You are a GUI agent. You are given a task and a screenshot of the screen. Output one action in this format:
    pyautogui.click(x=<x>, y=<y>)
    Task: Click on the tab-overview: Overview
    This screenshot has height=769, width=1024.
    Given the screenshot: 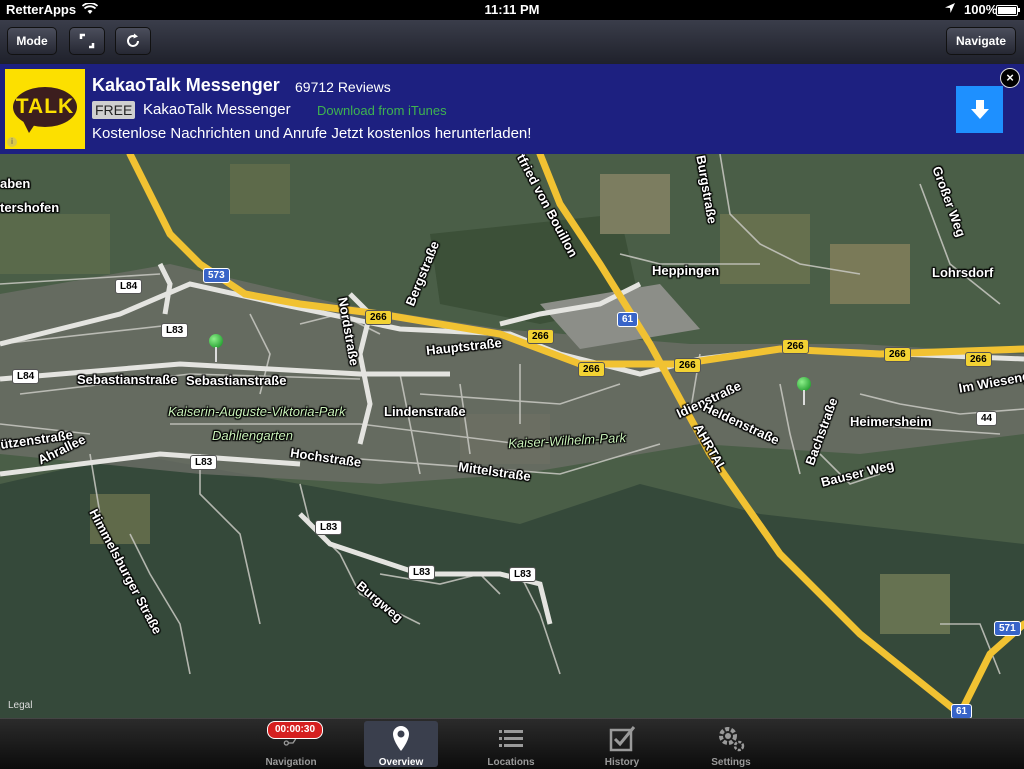 What is the action you would take?
    pyautogui.click(x=401, y=744)
    